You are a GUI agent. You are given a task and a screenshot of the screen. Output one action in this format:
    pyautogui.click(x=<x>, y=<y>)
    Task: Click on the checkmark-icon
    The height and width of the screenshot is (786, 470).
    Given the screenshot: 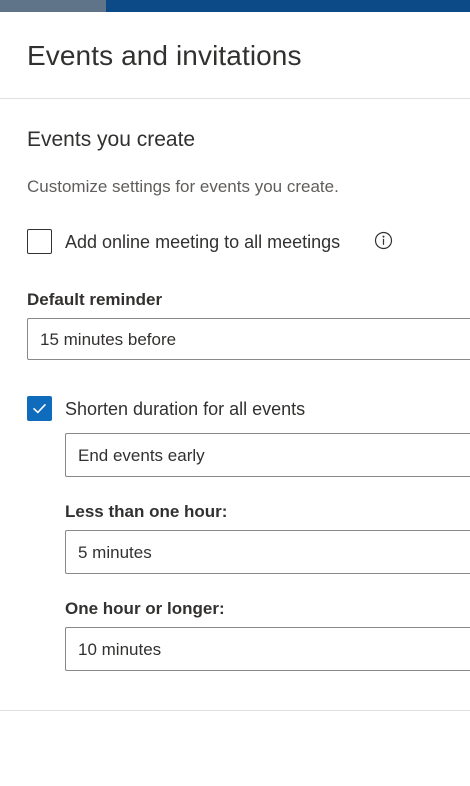 What is the action you would take?
    pyautogui.click(x=39, y=409)
    